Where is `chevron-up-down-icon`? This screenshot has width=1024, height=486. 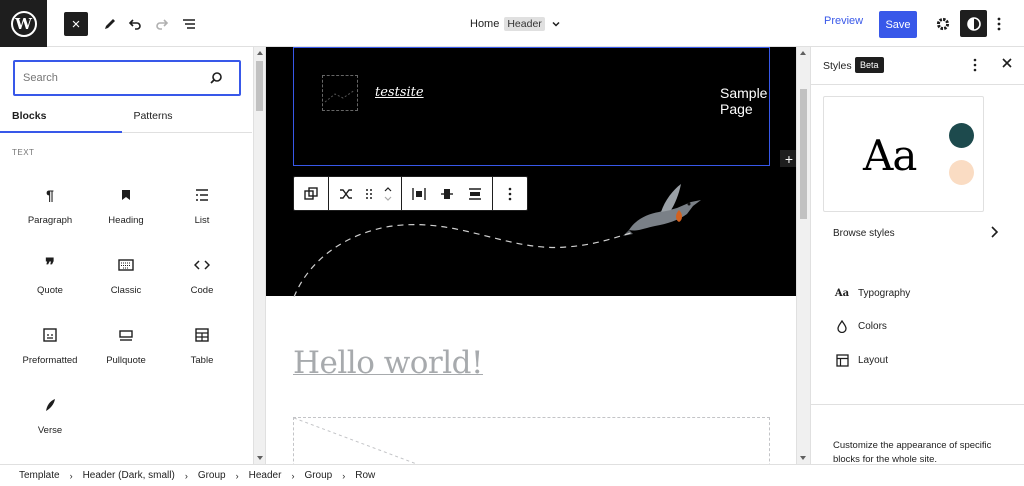
chevron-up-down-icon is located at coordinates (388, 193).